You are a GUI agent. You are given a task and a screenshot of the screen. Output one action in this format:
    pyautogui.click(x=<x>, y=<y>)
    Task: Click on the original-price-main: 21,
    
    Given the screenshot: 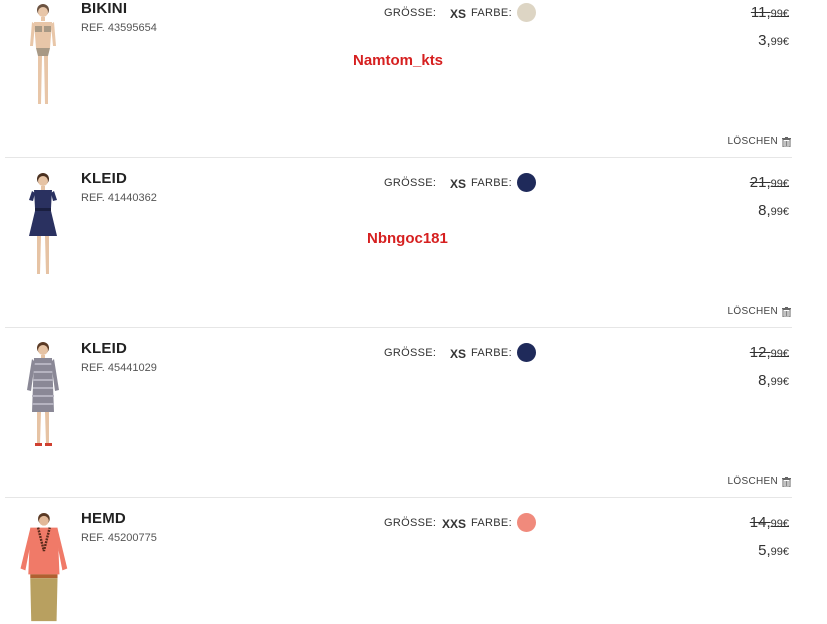 What is the action you would take?
    pyautogui.click(x=760, y=182)
    